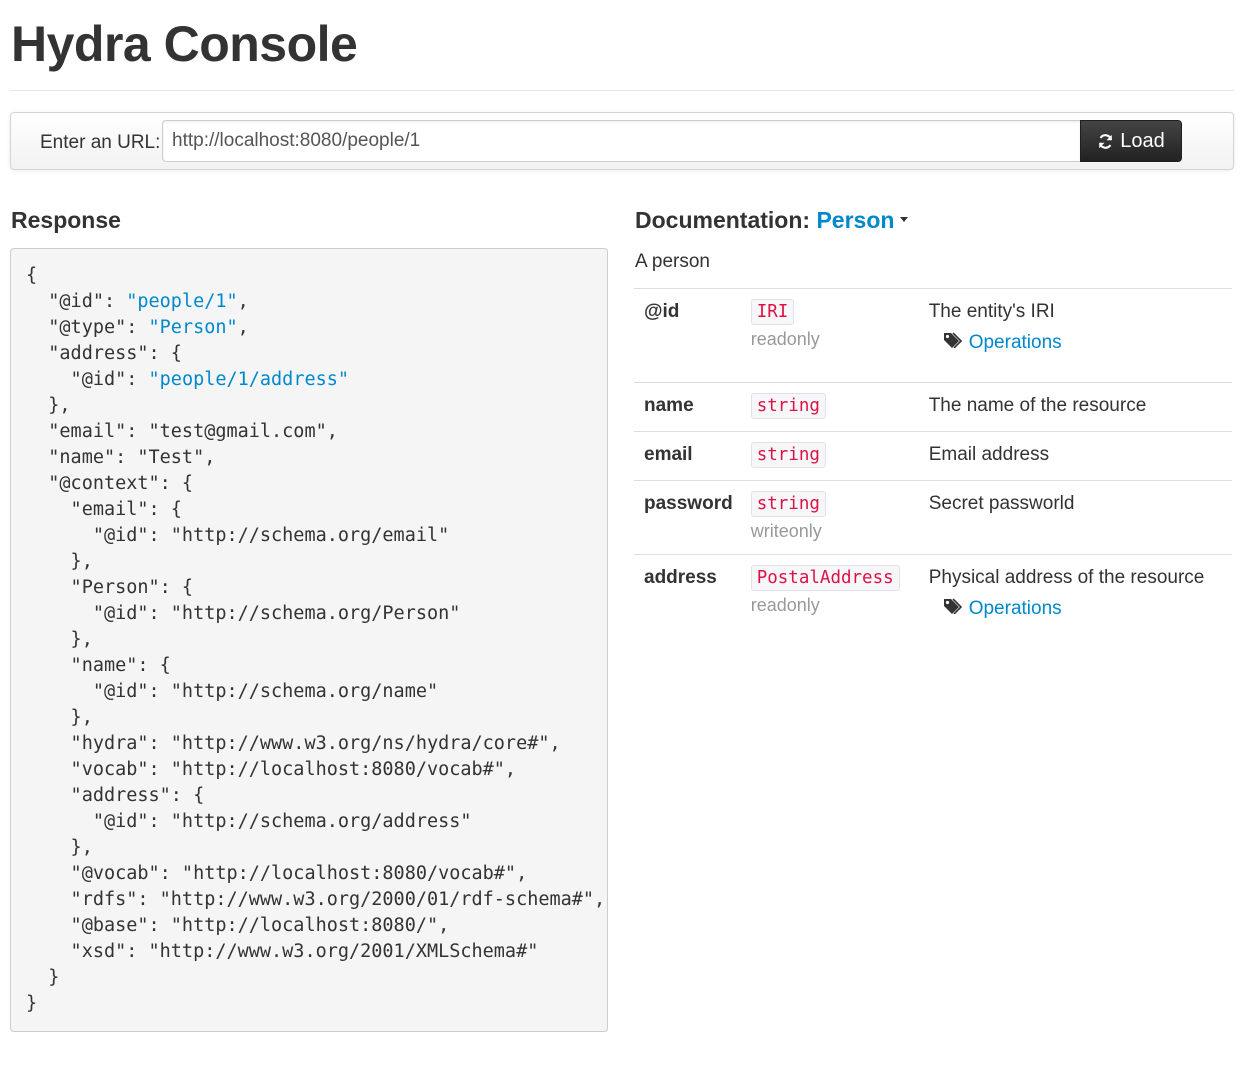 The height and width of the screenshot is (1078, 1244). Describe the element at coordinates (182, 431) in the screenshot. I see `json-line: "email": "test@gmail.com",` at that location.